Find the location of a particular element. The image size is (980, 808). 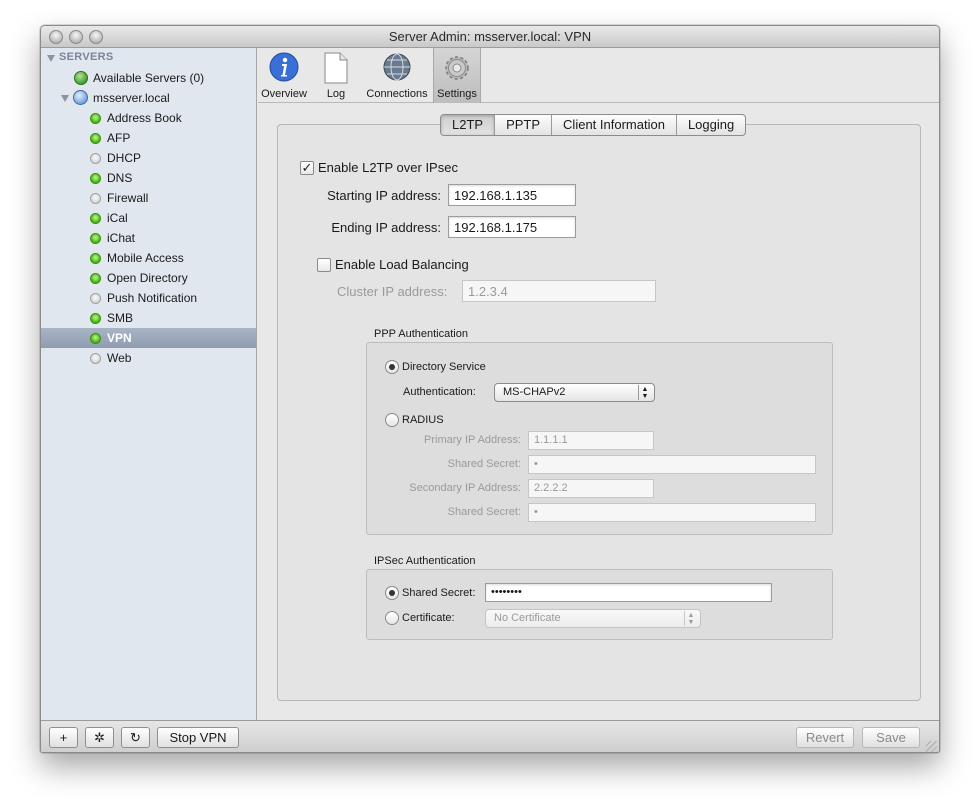

sidebar-item-label: Mobile Access is located at coordinates (145, 258).